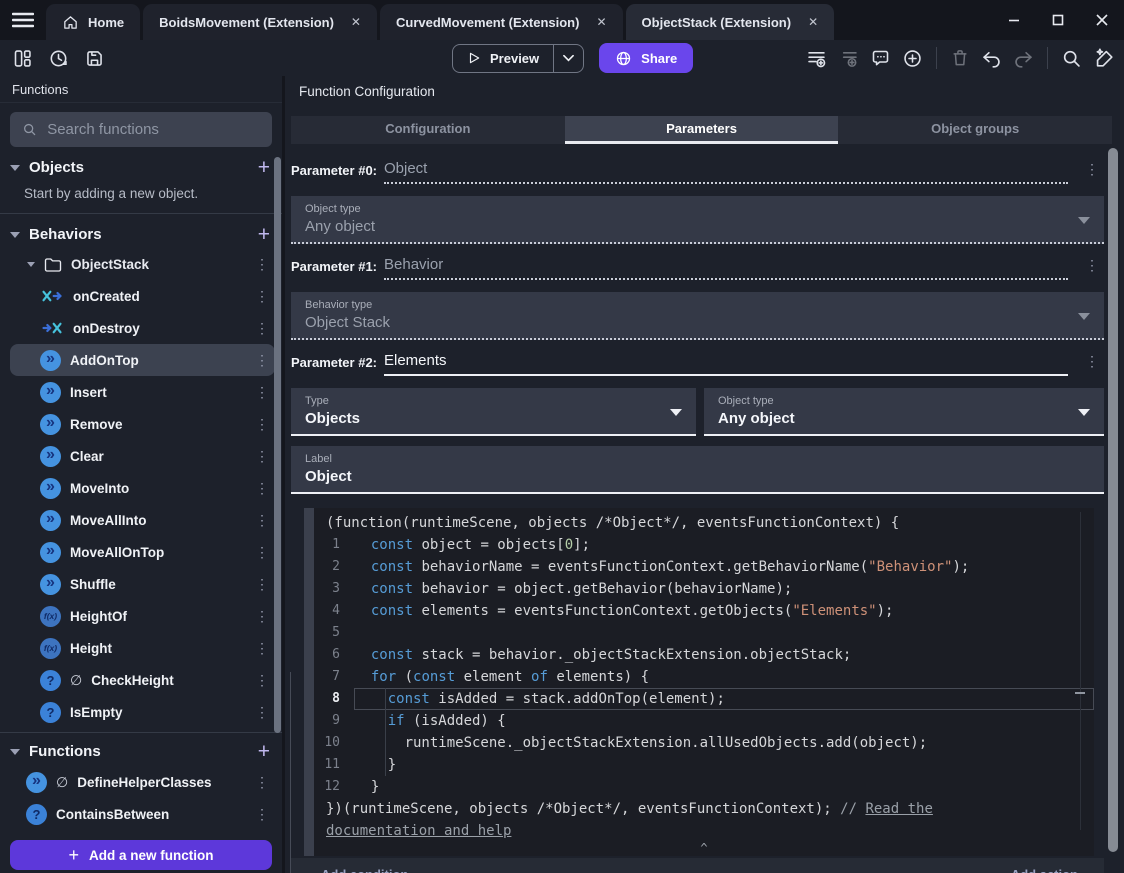 The width and height of the screenshot is (1124, 873). I want to click on function-item-oncreated: onCreated ⋮, so click(141, 296).